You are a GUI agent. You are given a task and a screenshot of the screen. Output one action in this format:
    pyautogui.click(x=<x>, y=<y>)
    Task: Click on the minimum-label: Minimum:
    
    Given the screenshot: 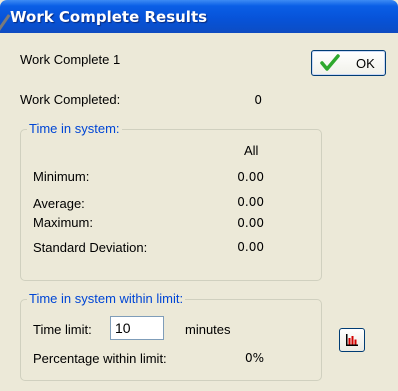 What is the action you would take?
    pyautogui.click(x=61, y=176)
    